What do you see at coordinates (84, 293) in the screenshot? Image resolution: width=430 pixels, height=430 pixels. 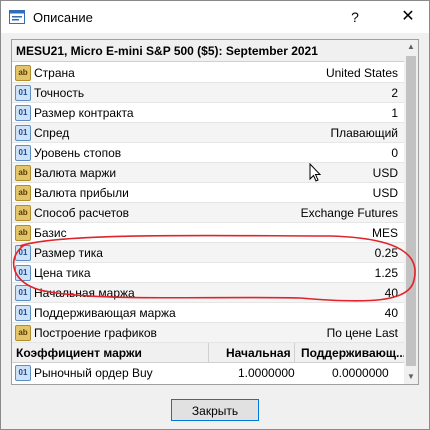 I see `property-label: Начальная маржа` at bounding box center [84, 293].